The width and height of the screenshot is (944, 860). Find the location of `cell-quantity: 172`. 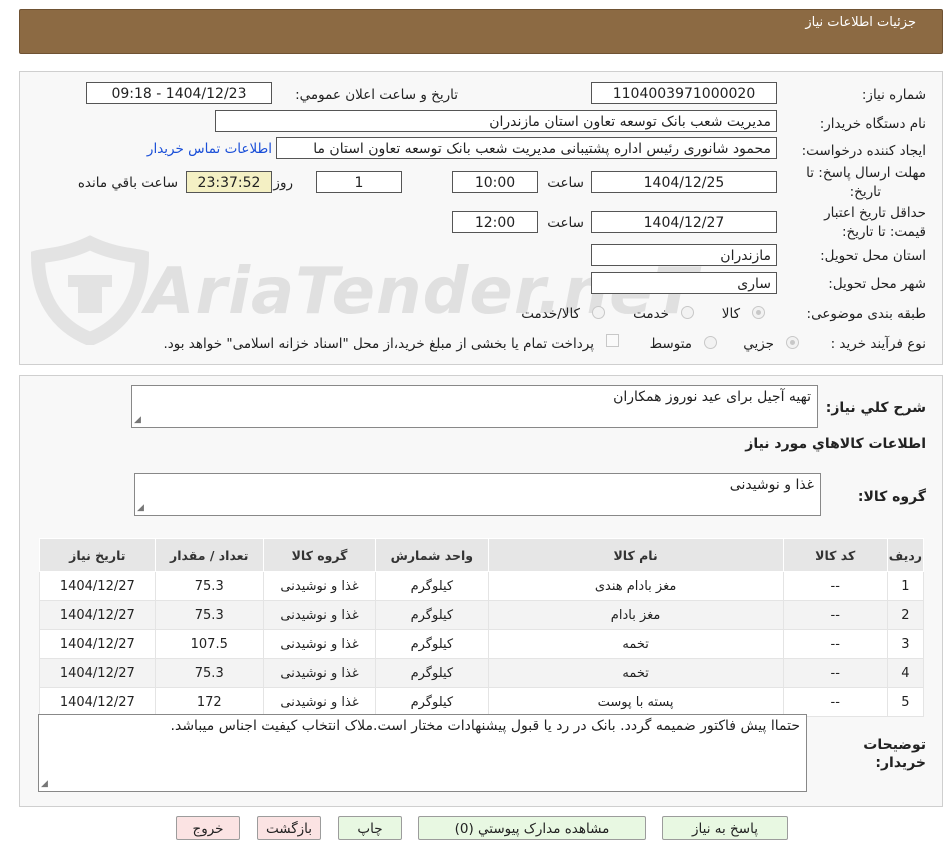

cell-quantity: 172 is located at coordinates (209, 702).